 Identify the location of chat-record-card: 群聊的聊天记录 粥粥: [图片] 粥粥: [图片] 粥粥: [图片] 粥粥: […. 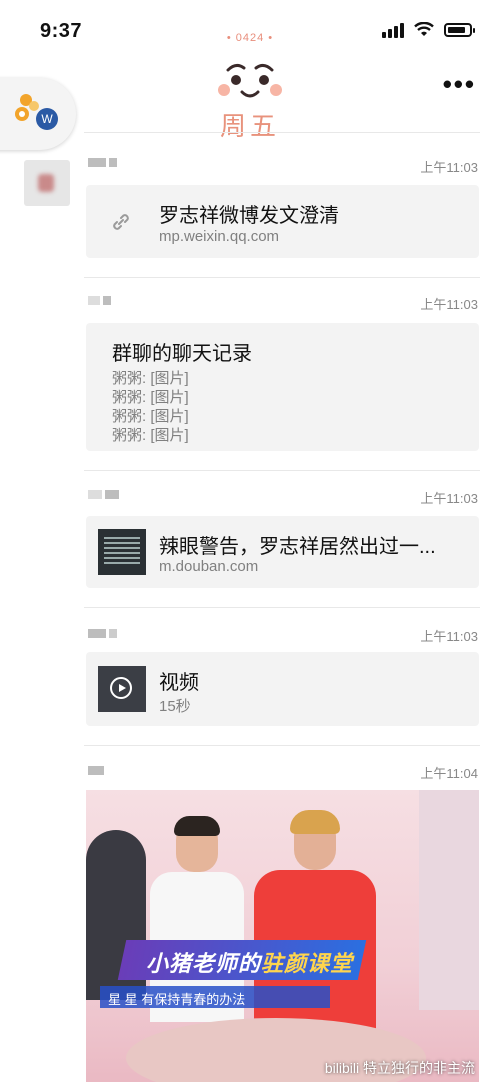
(282, 387).